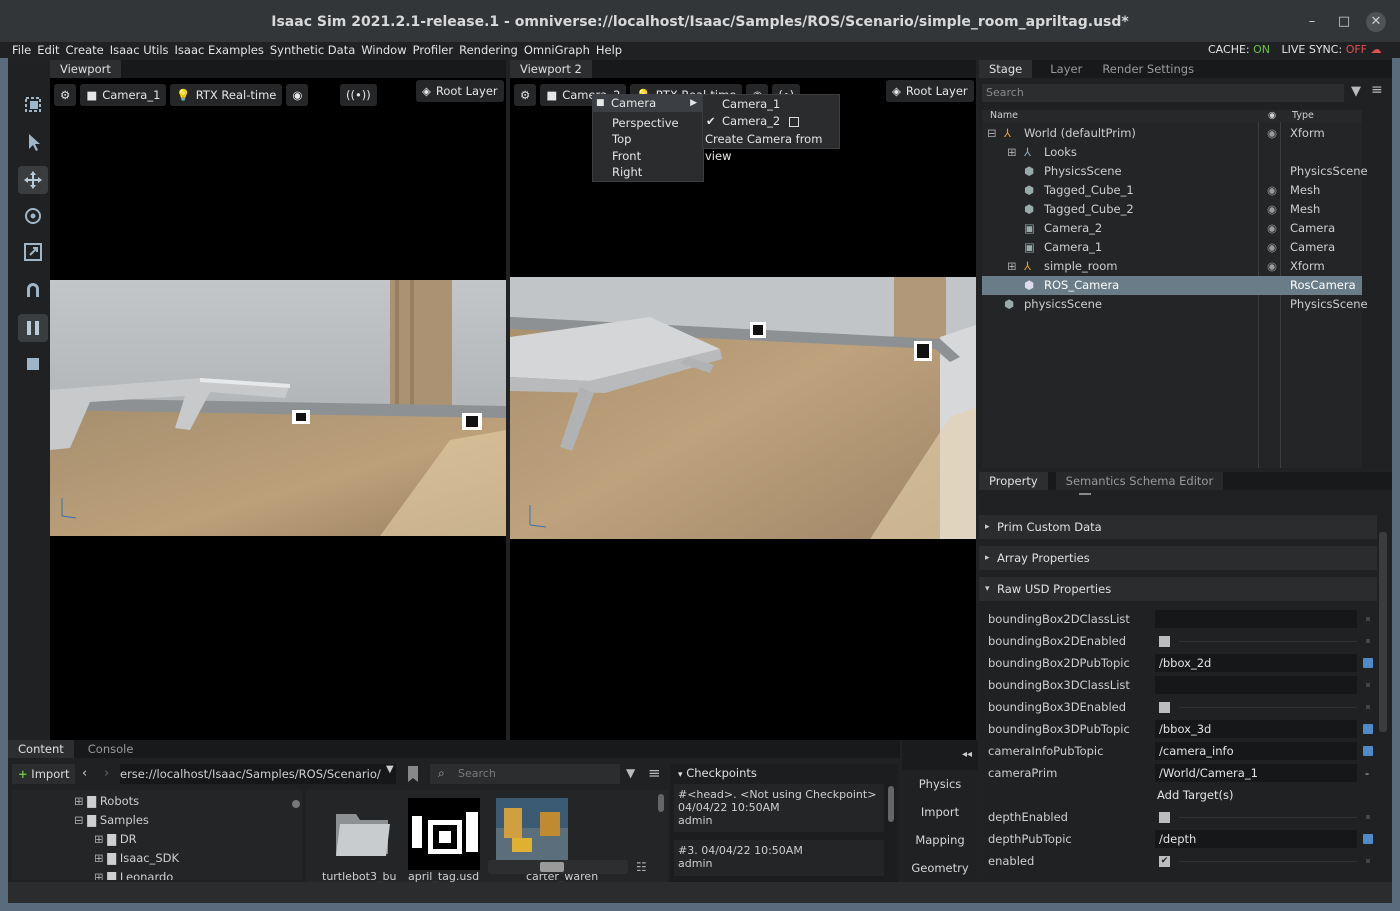 The height and width of the screenshot is (911, 1400). I want to click on prop-checkbox-checked: ✔, so click(1164, 861).